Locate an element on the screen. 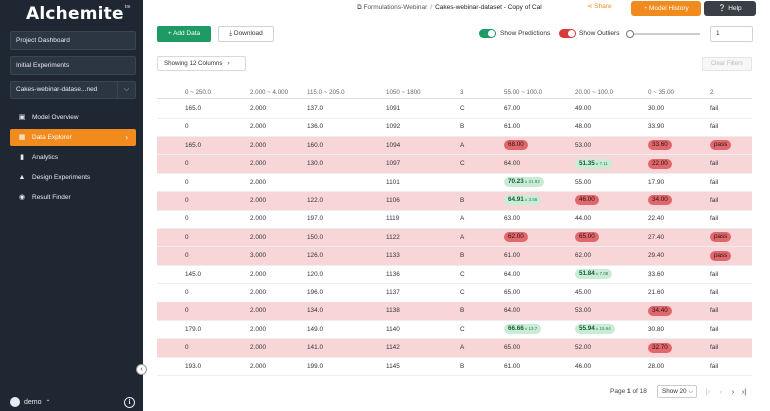 This screenshot has width=770, height=411. table-cell: 55.94± 15.64 is located at coordinates (595, 330).